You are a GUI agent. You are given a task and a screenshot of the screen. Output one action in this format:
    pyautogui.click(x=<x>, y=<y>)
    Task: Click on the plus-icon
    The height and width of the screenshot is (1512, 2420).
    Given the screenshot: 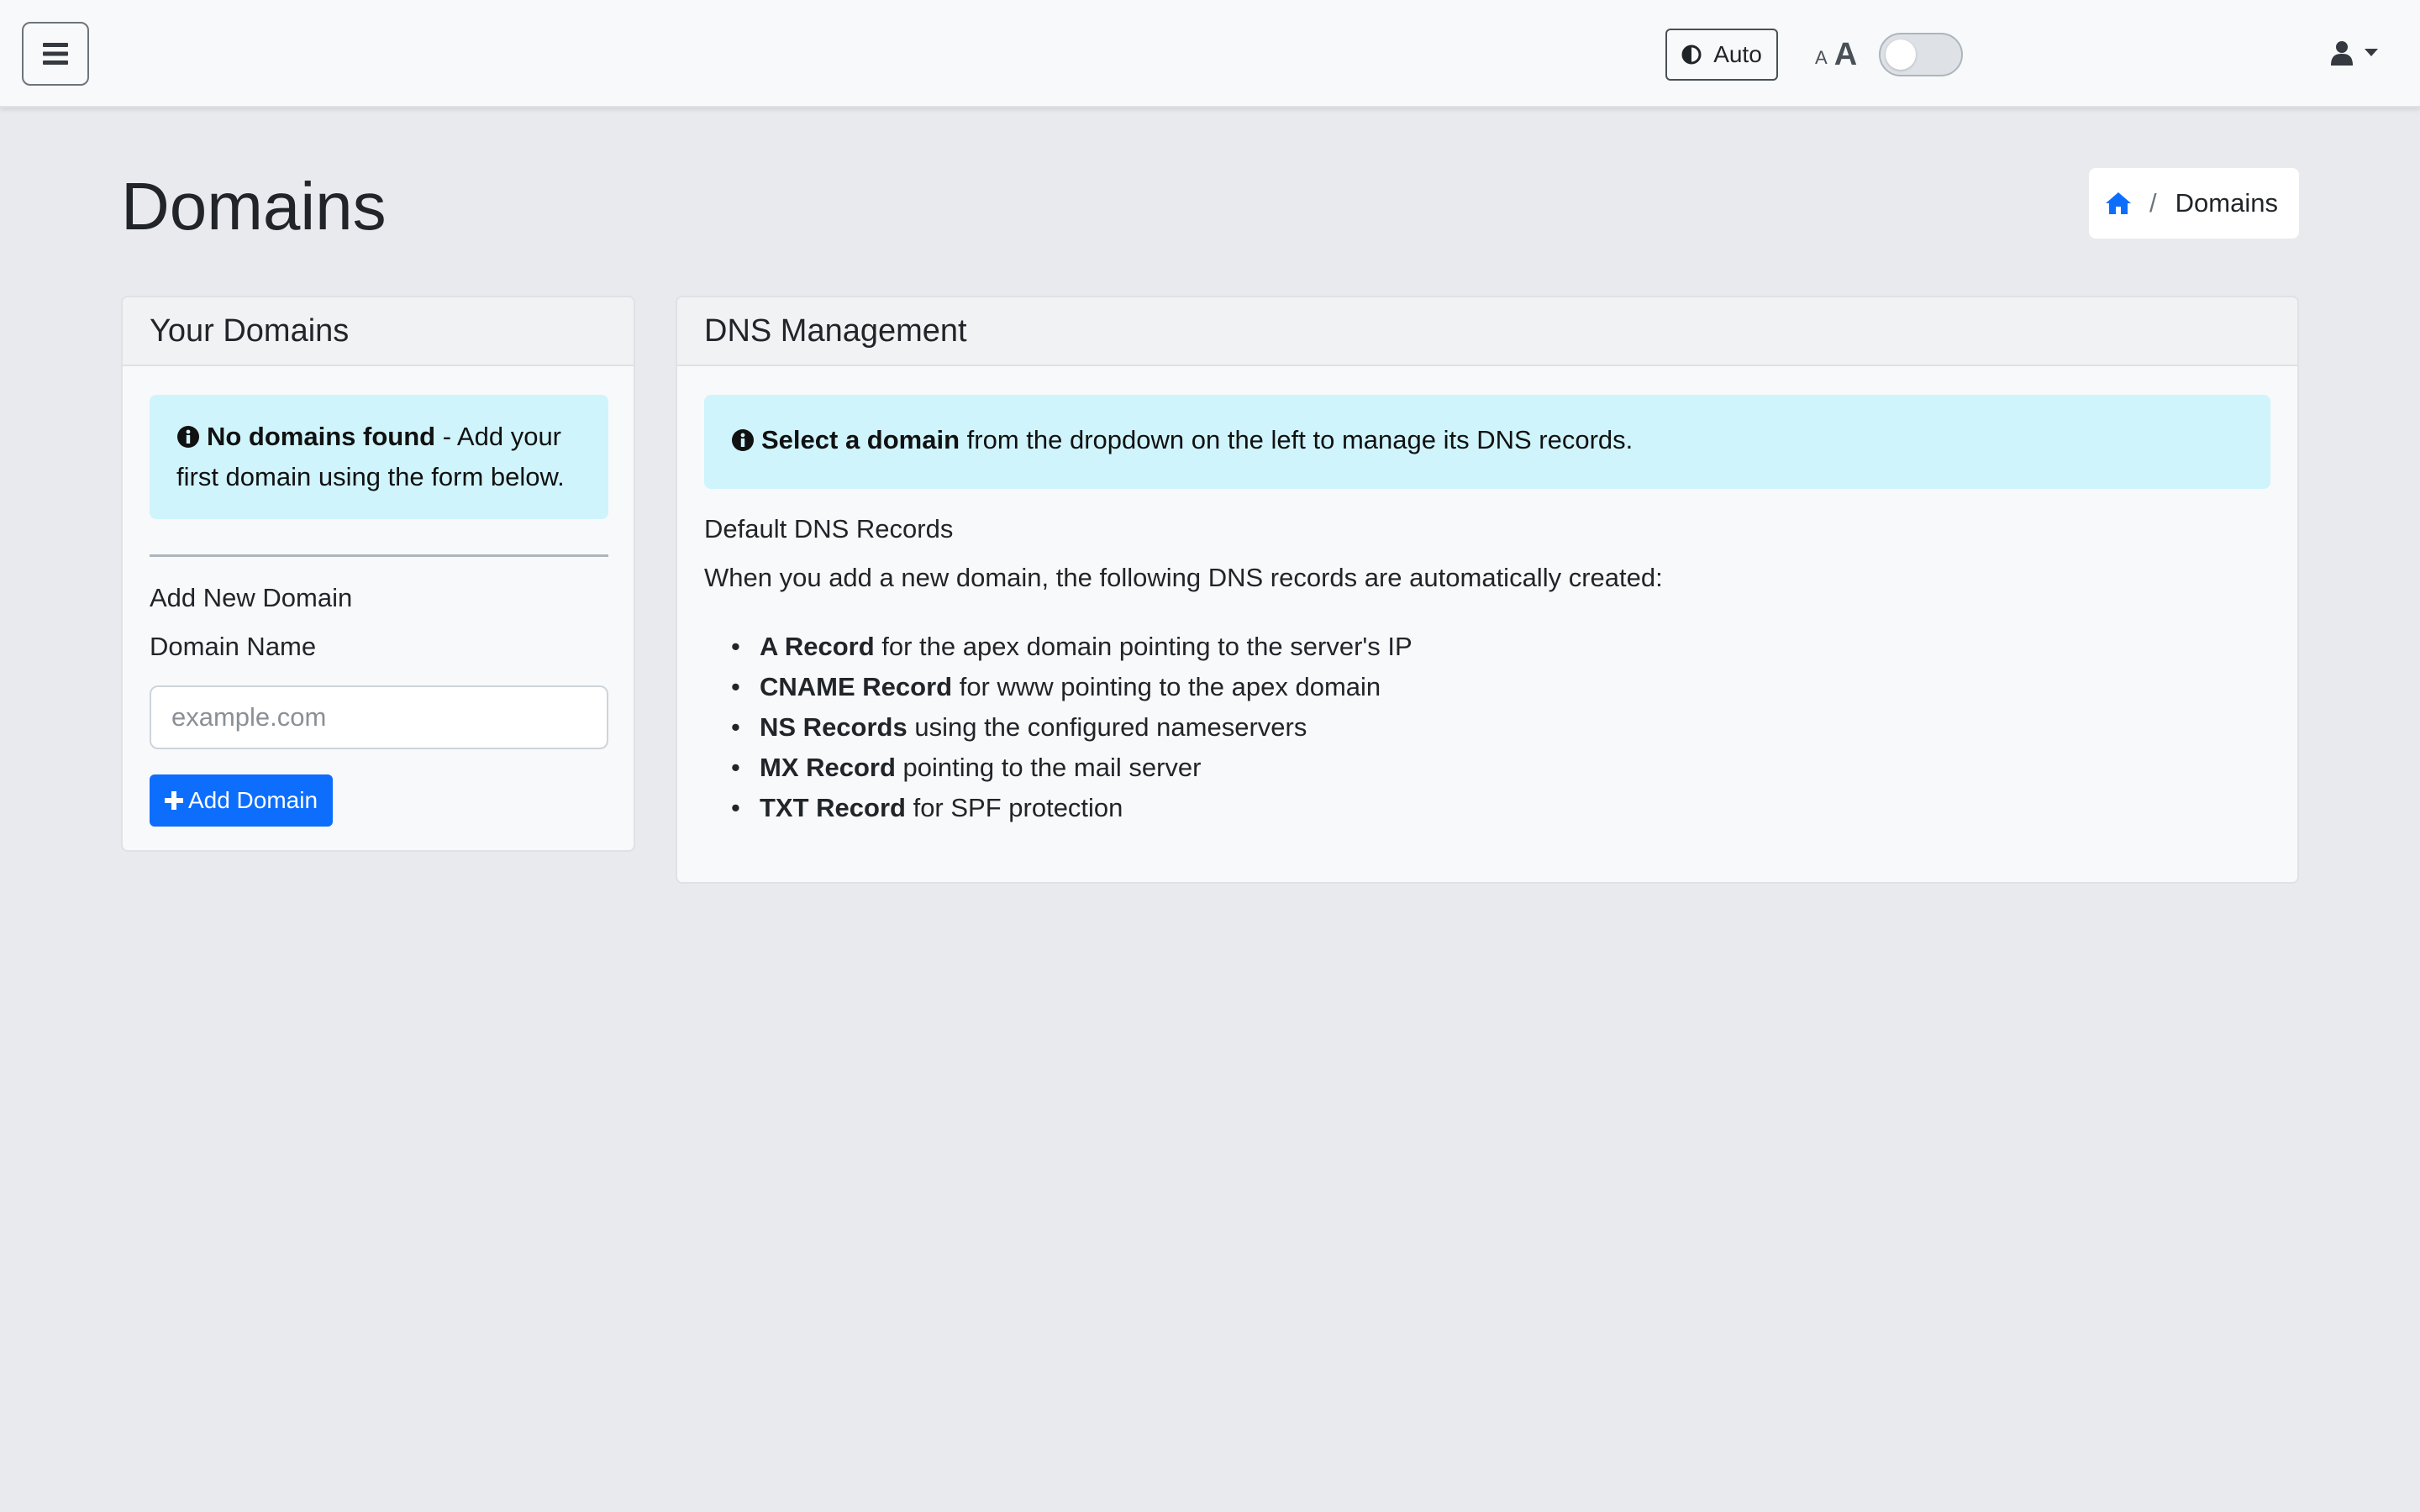 What is the action you would take?
    pyautogui.click(x=173, y=800)
    